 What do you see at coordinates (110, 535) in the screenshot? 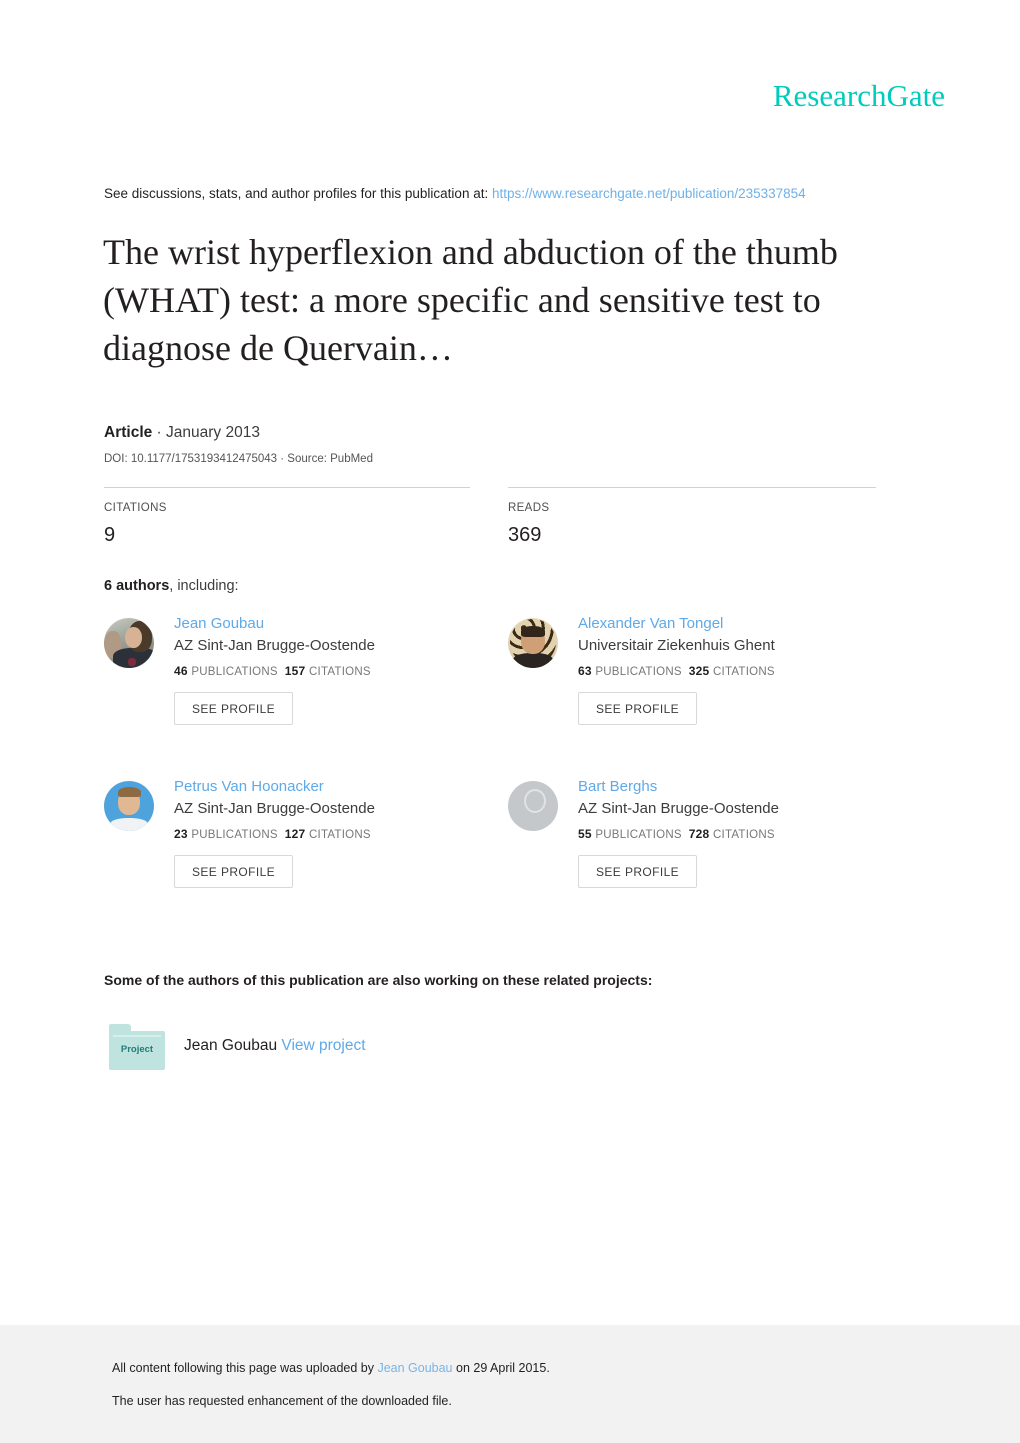
I see `citations-value: 9` at bounding box center [110, 535].